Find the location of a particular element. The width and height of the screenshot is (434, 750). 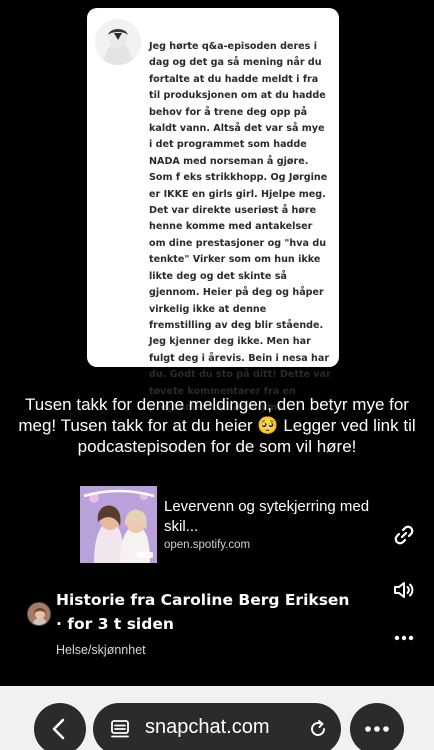

back-button is located at coordinates (60, 726).